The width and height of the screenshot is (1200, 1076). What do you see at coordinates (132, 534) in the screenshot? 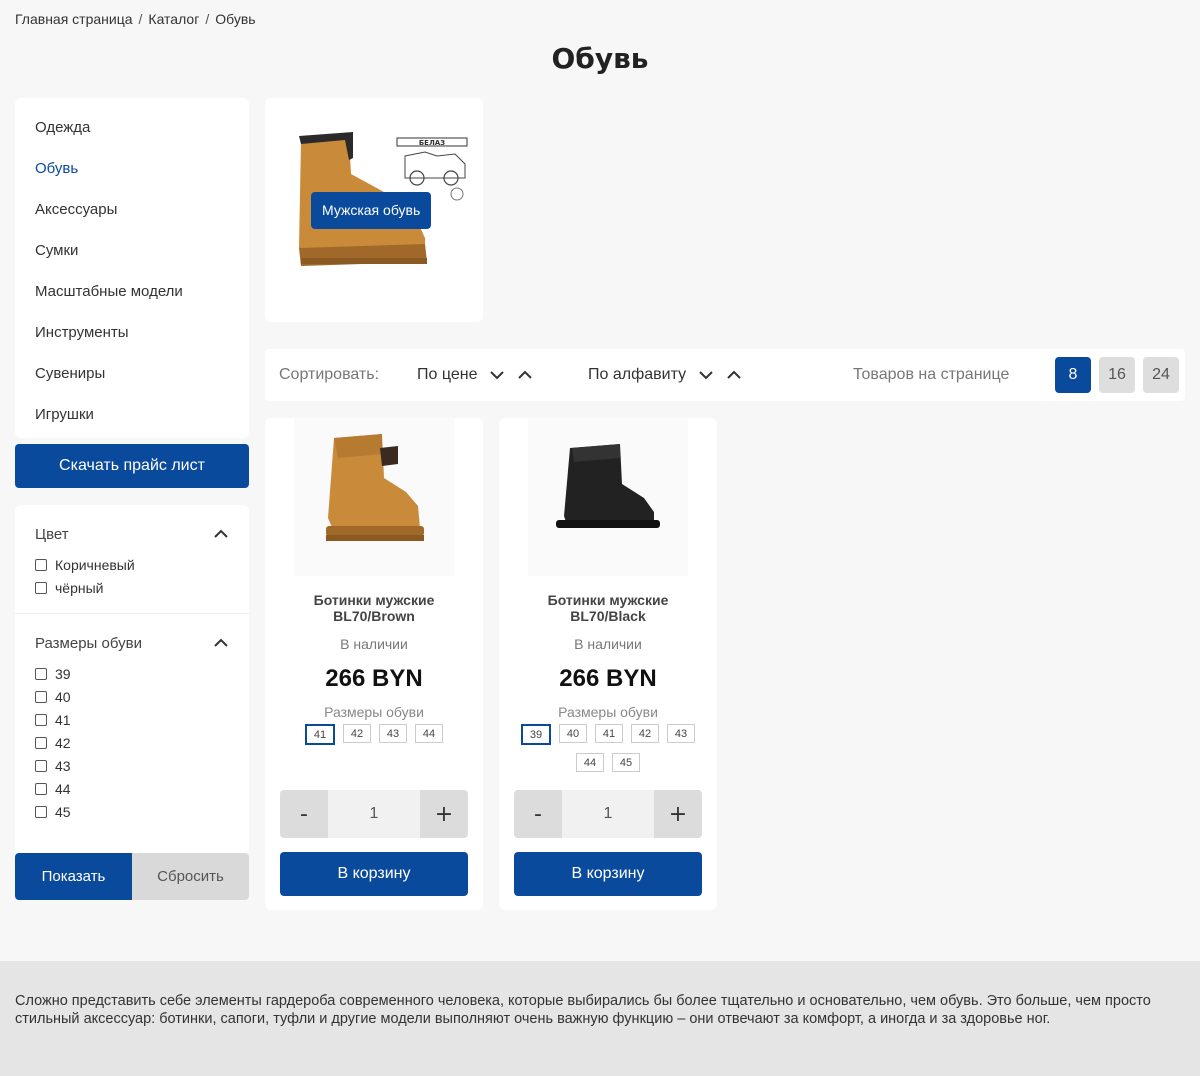
I see `filter-header-color: Цвет` at bounding box center [132, 534].